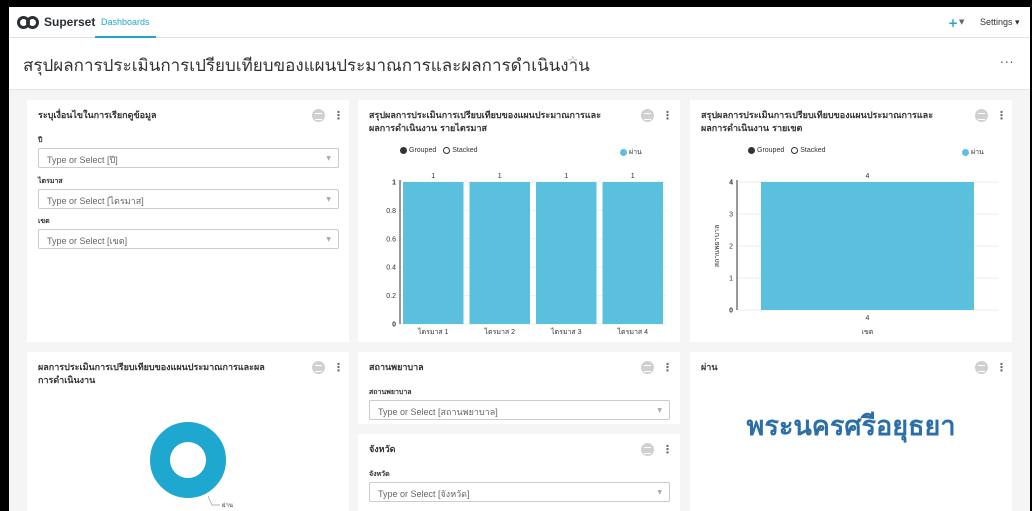 This screenshot has width=1032, height=511. What do you see at coordinates (424, 494) in the screenshot?
I see `select-placeholder: Type or Select [จังหวัด]` at bounding box center [424, 494].